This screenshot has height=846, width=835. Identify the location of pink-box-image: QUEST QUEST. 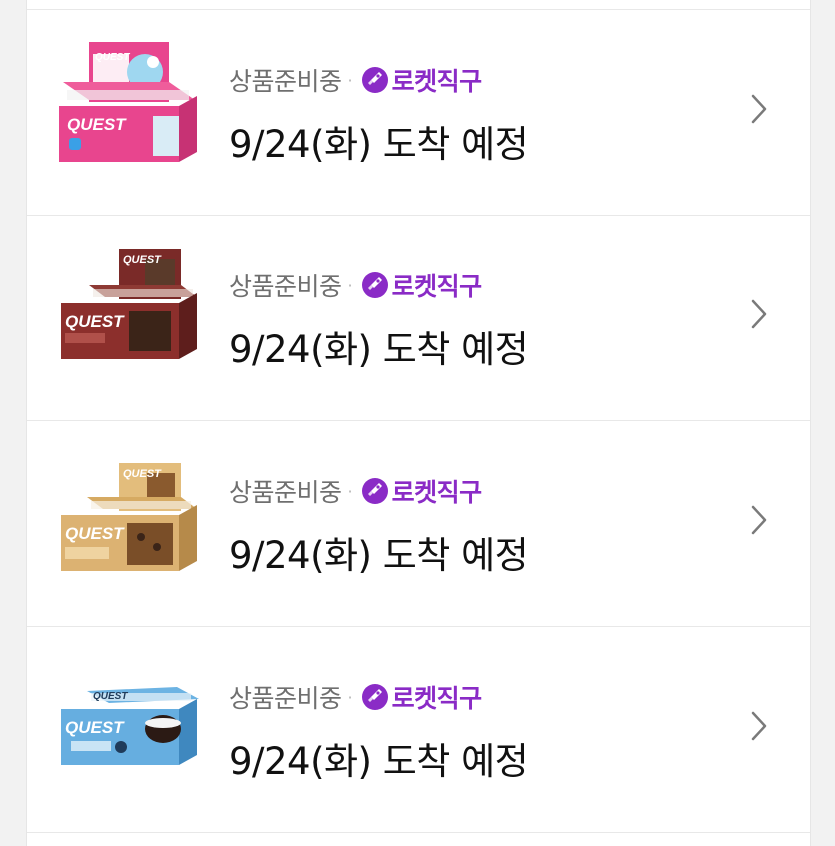
(128, 102).